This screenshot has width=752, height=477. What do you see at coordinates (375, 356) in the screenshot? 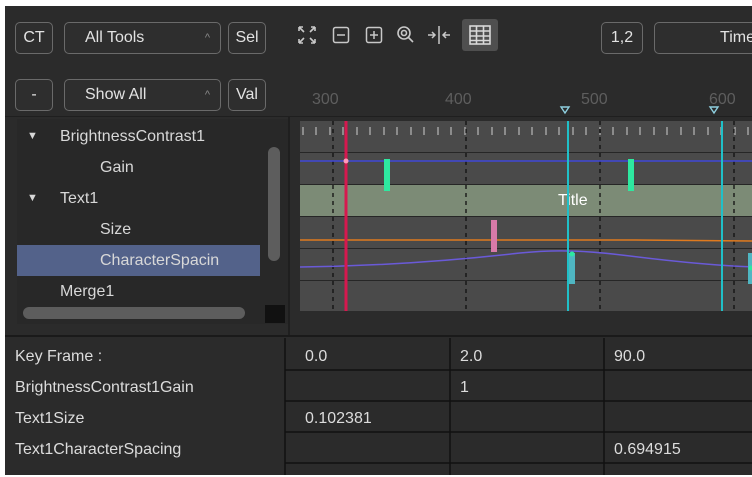
I see `column-header-0: 0.0` at bounding box center [375, 356].